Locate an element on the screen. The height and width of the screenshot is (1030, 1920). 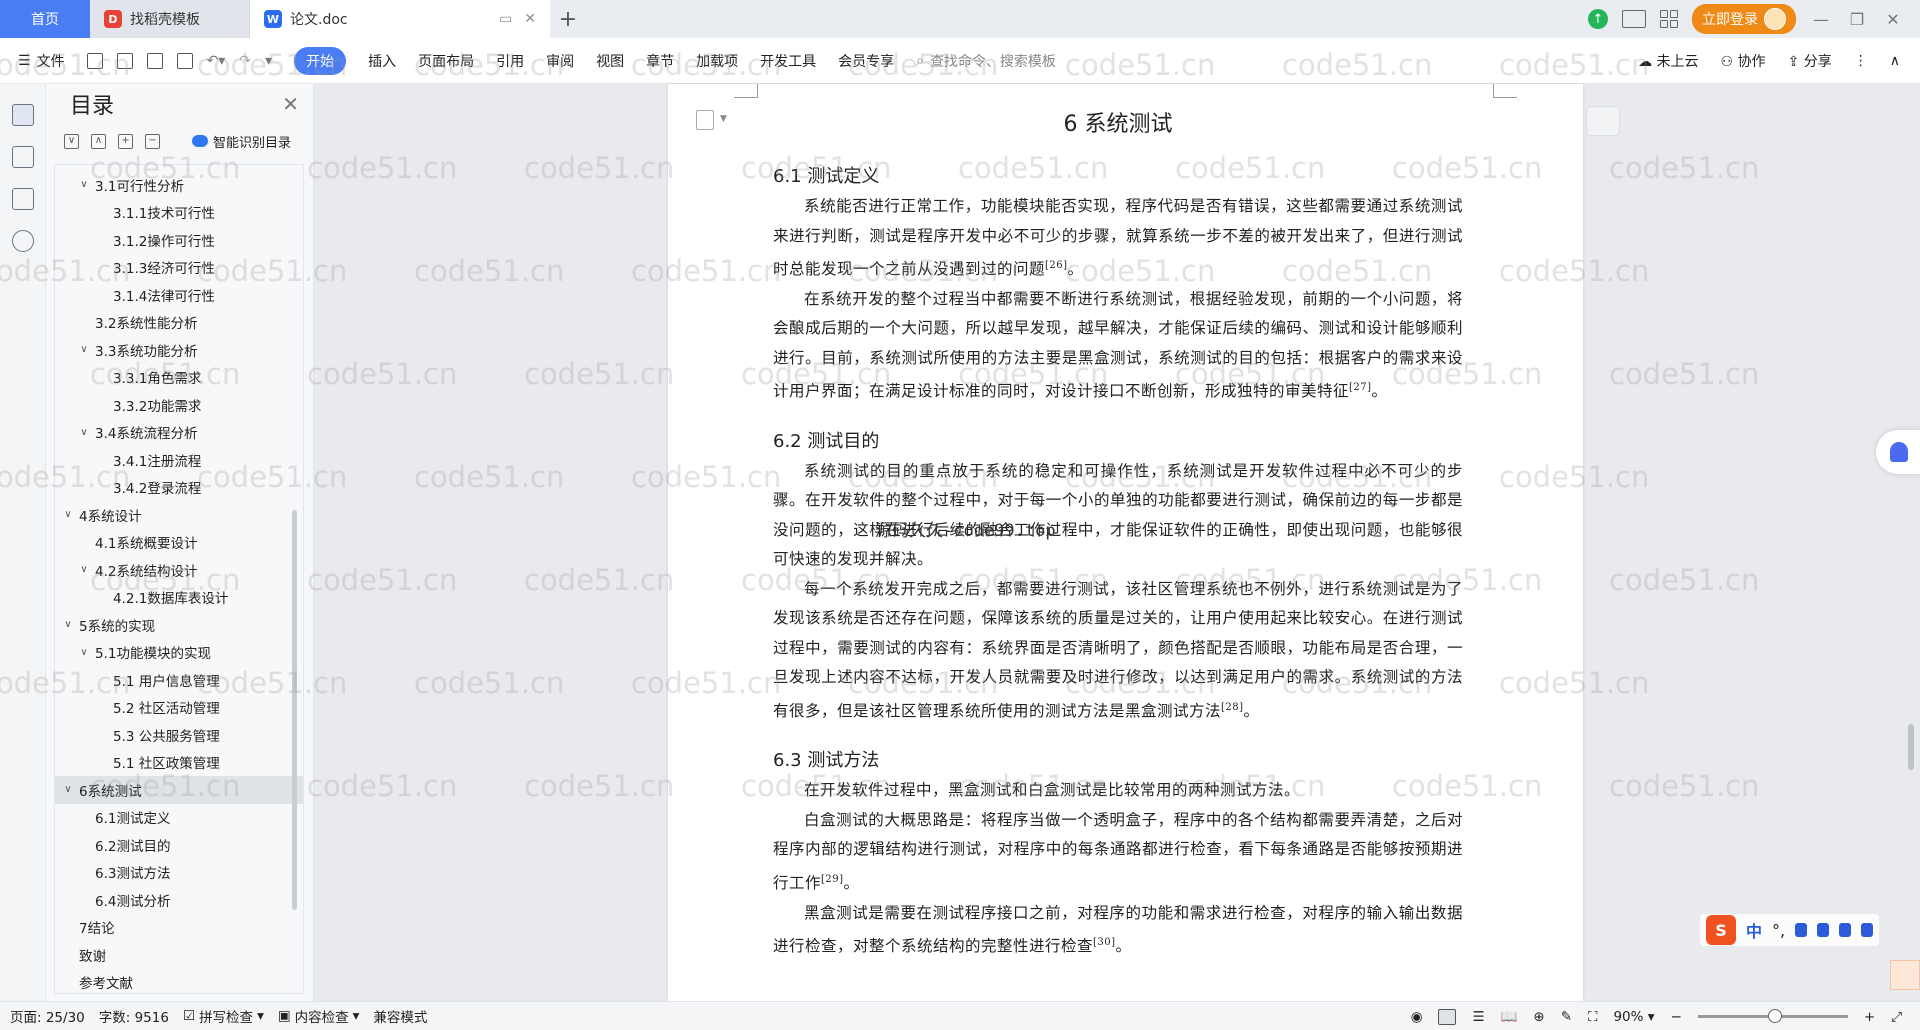
fit-page-icon: ⛶ is located at coordinates (1592, 1017).